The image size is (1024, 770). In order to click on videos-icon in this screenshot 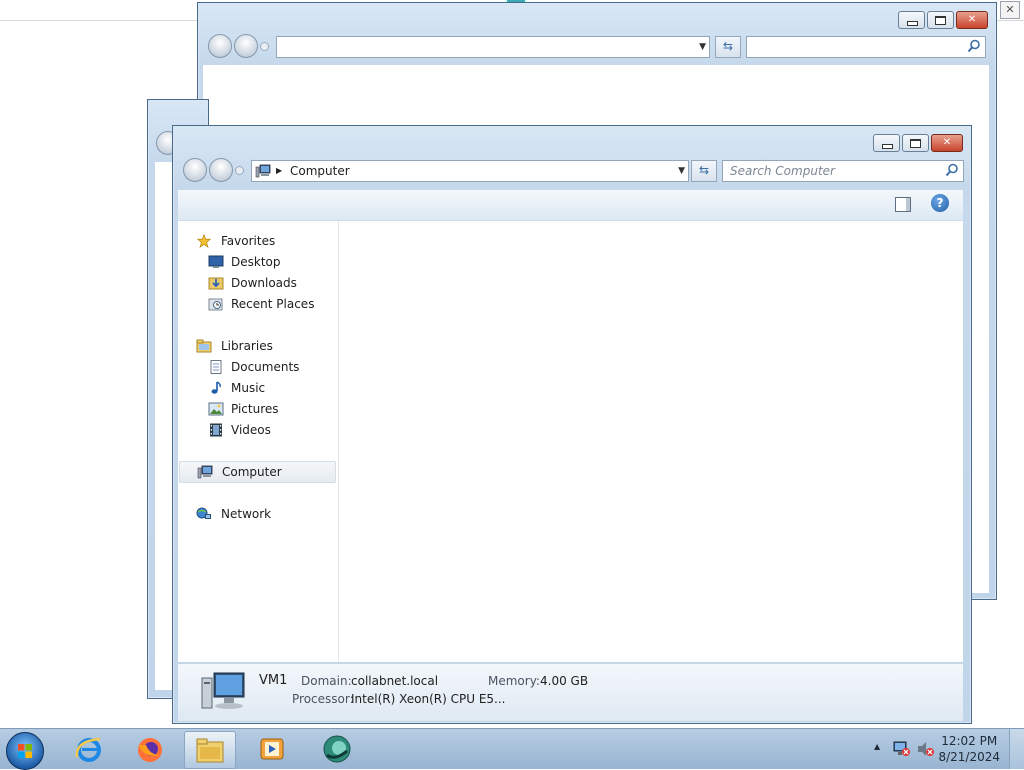, I will do `click(216, 430)`.